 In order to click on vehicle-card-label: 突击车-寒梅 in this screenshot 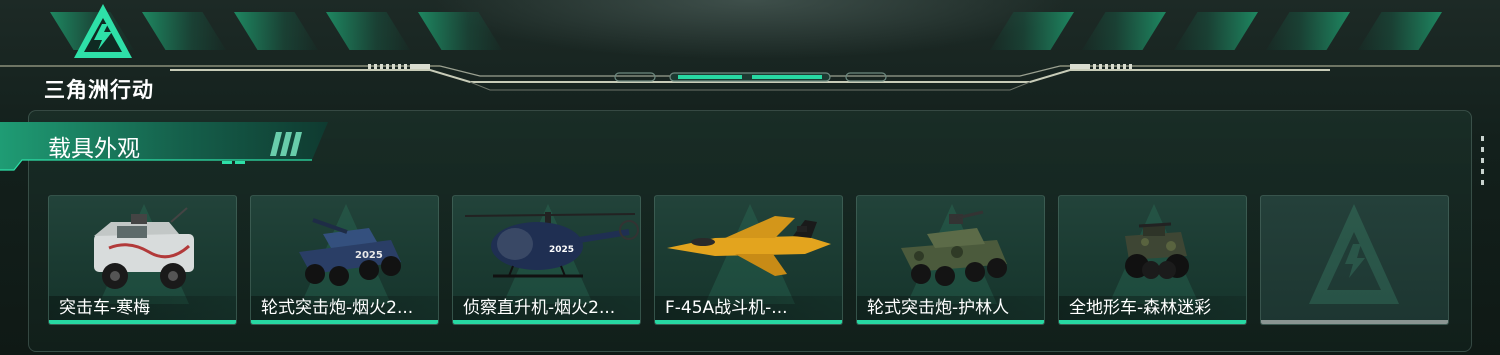, I will do `click(142, 308)`.